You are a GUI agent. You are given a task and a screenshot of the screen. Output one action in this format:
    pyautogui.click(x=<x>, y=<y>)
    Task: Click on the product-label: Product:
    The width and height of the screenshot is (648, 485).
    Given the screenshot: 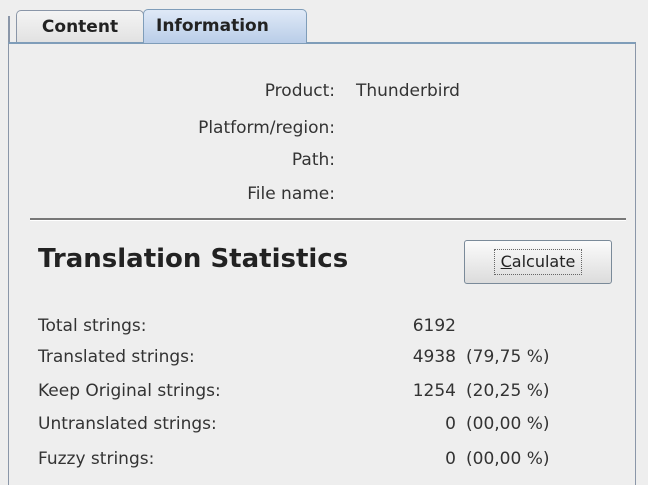 What is the action you would take?
    pyautogui.click(x=299, y=91)
    